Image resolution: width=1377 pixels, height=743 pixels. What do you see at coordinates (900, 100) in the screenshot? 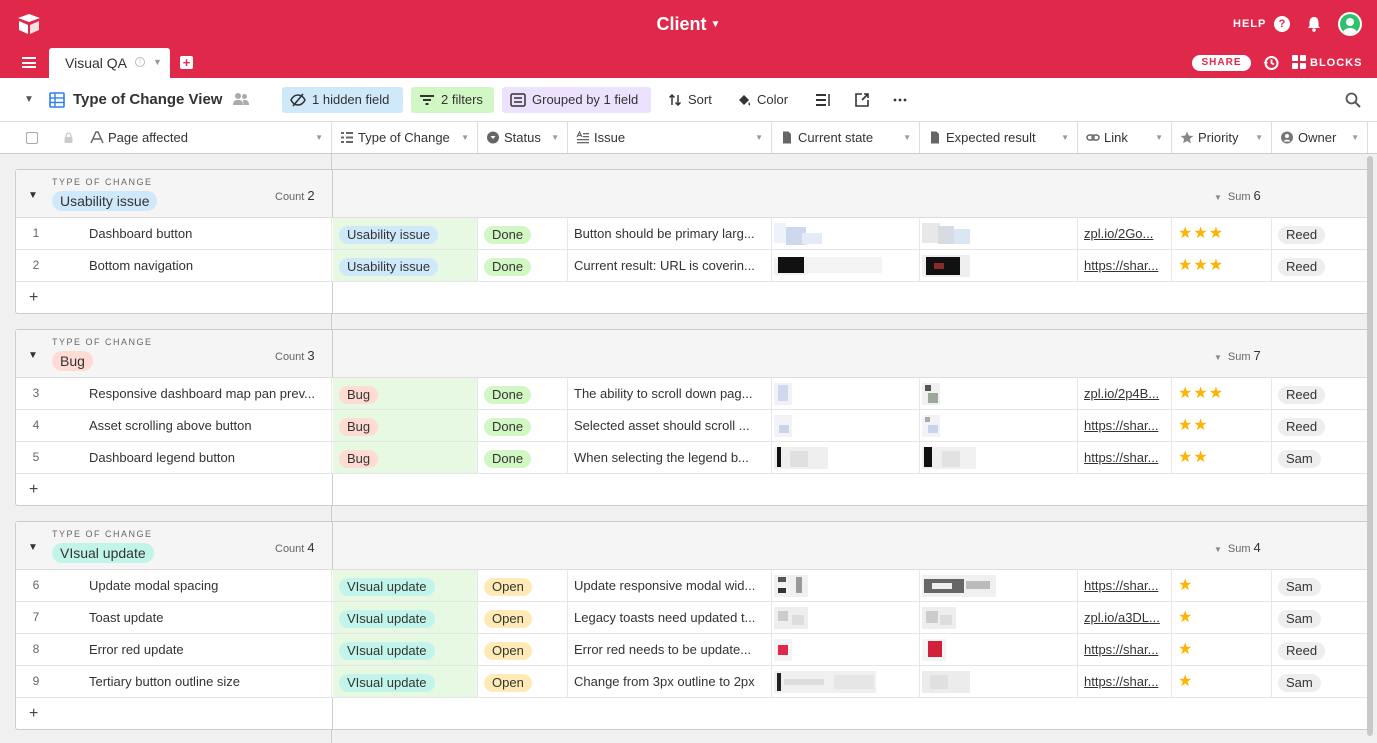
I see `more-icon` at bounding box center [900, 100].